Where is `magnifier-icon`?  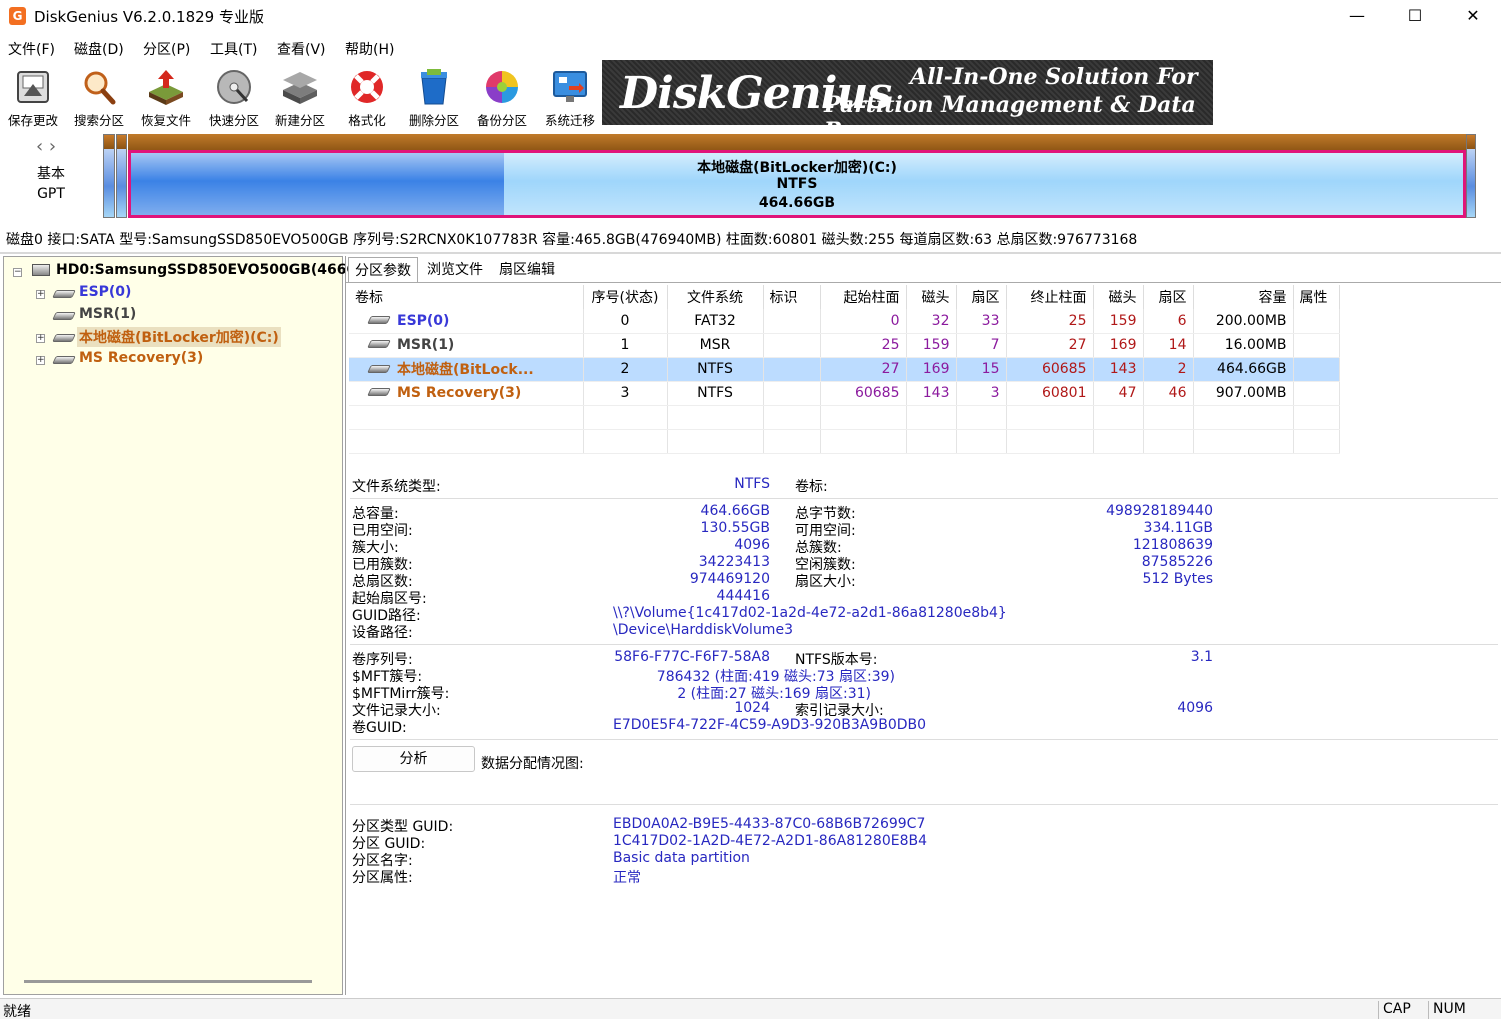
magnifier-icon is located at coordinates (100, 88).